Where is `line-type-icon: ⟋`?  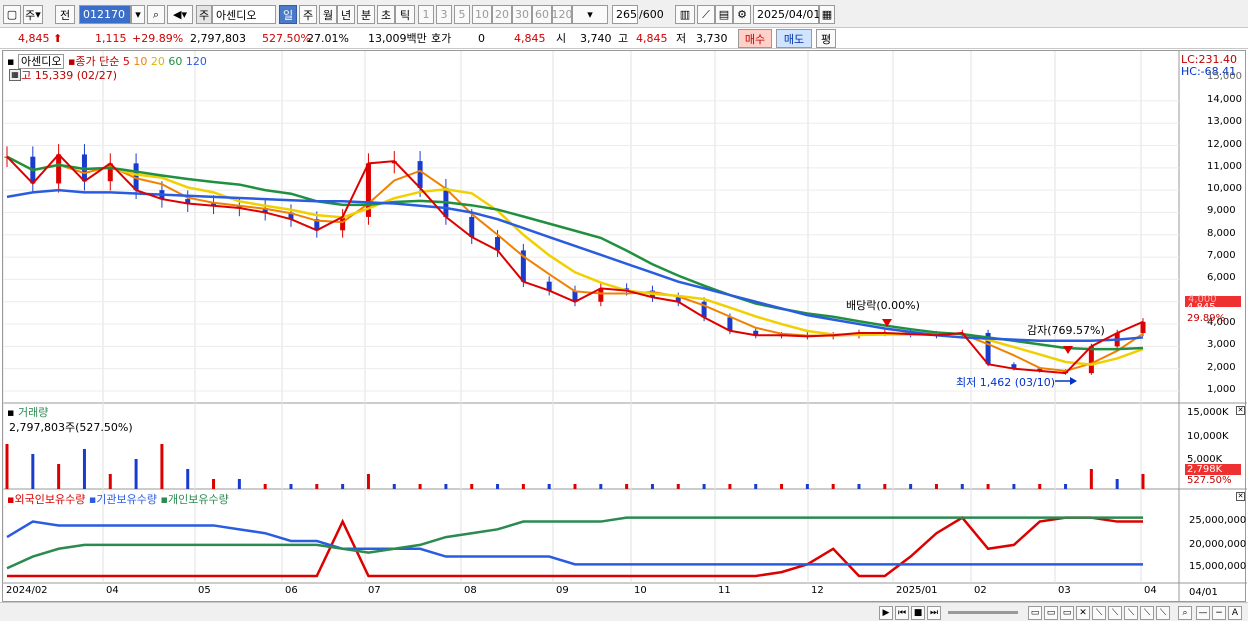
line-type-icon: ⟋ is located at coordinates (706, 14).